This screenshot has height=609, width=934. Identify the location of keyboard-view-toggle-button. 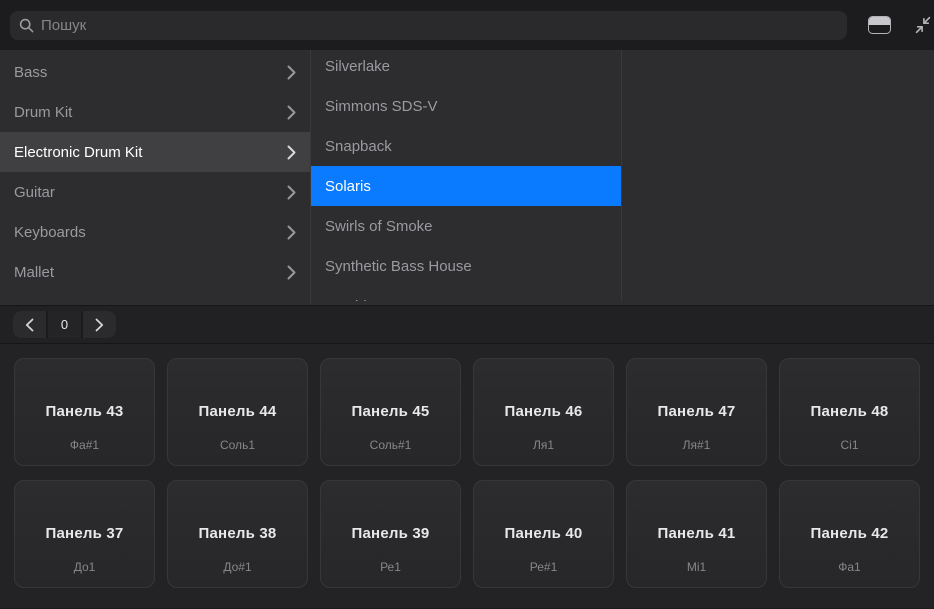
(879, 25).